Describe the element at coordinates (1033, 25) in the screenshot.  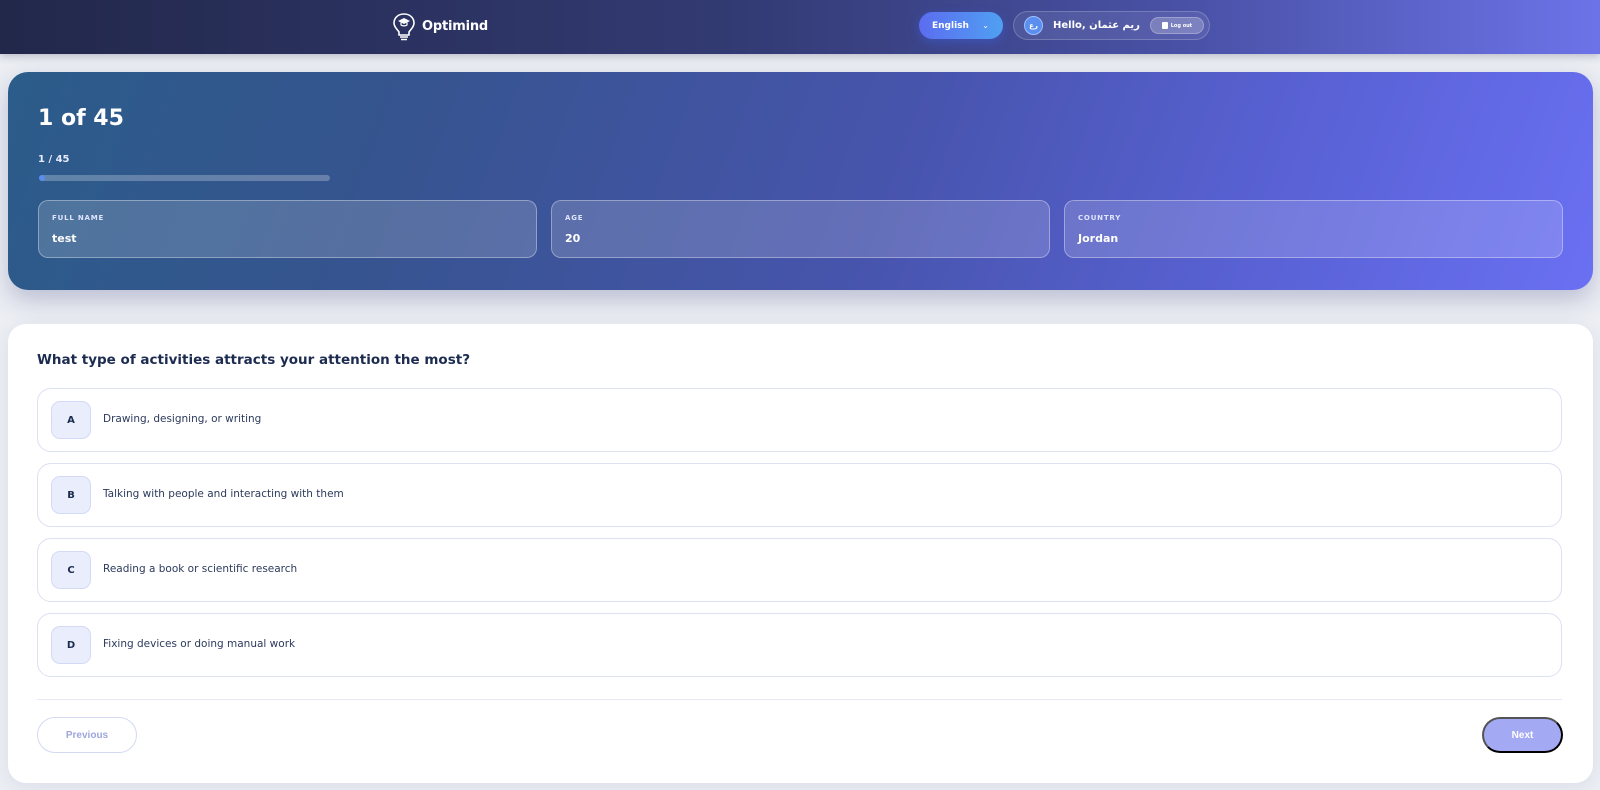
I see `avatar: رع` at that location.